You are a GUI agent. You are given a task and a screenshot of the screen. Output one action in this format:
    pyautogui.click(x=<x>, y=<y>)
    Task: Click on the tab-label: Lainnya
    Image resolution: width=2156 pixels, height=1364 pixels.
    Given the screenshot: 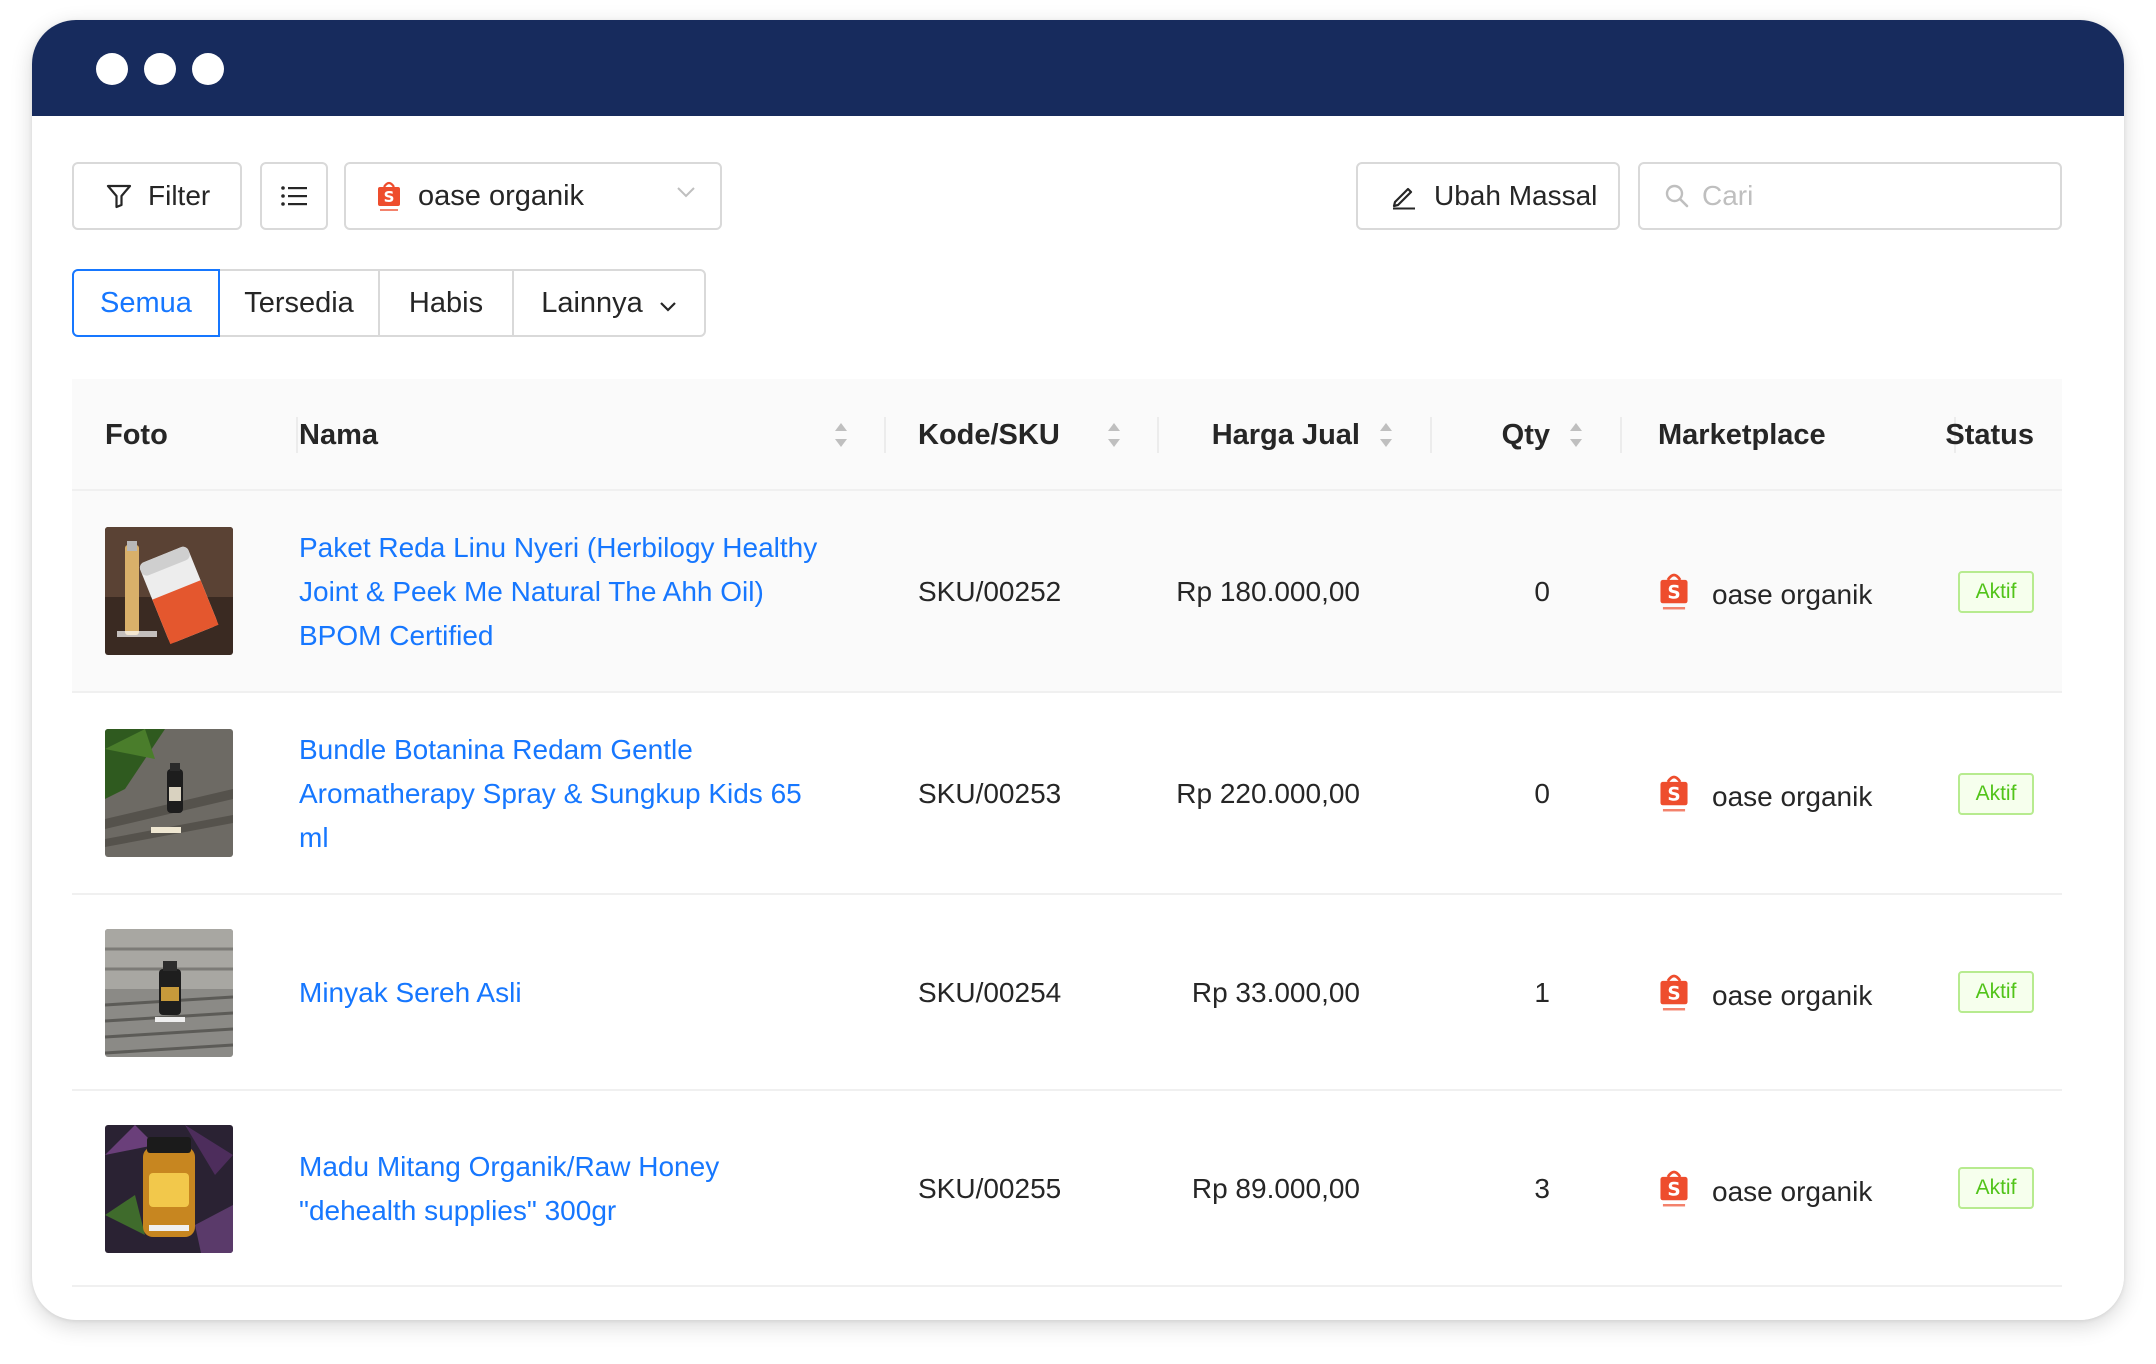 What is the action you would take?
    pyautogui.click(x=592, y=302)
    